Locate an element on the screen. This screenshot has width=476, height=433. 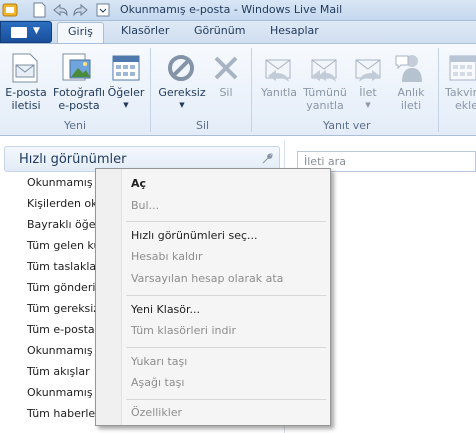
reply-all-label-2: yanıtla is located at coordinates (325, 105).